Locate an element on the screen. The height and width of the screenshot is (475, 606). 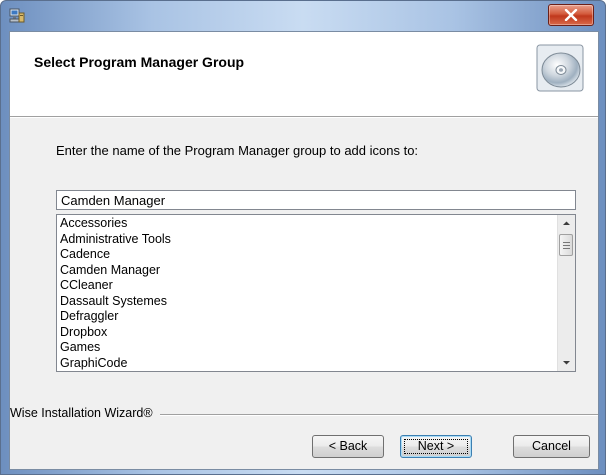
list-item: Dropbox is located at coordinates (306, 333).